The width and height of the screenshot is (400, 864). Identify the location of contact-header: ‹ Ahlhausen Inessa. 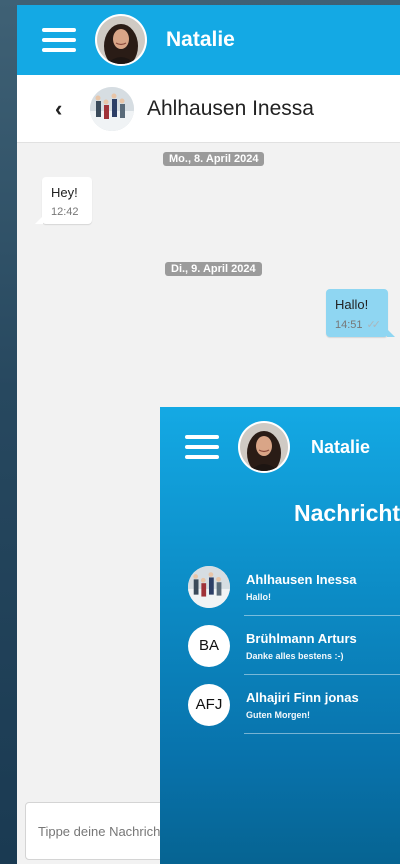
(208, 109).